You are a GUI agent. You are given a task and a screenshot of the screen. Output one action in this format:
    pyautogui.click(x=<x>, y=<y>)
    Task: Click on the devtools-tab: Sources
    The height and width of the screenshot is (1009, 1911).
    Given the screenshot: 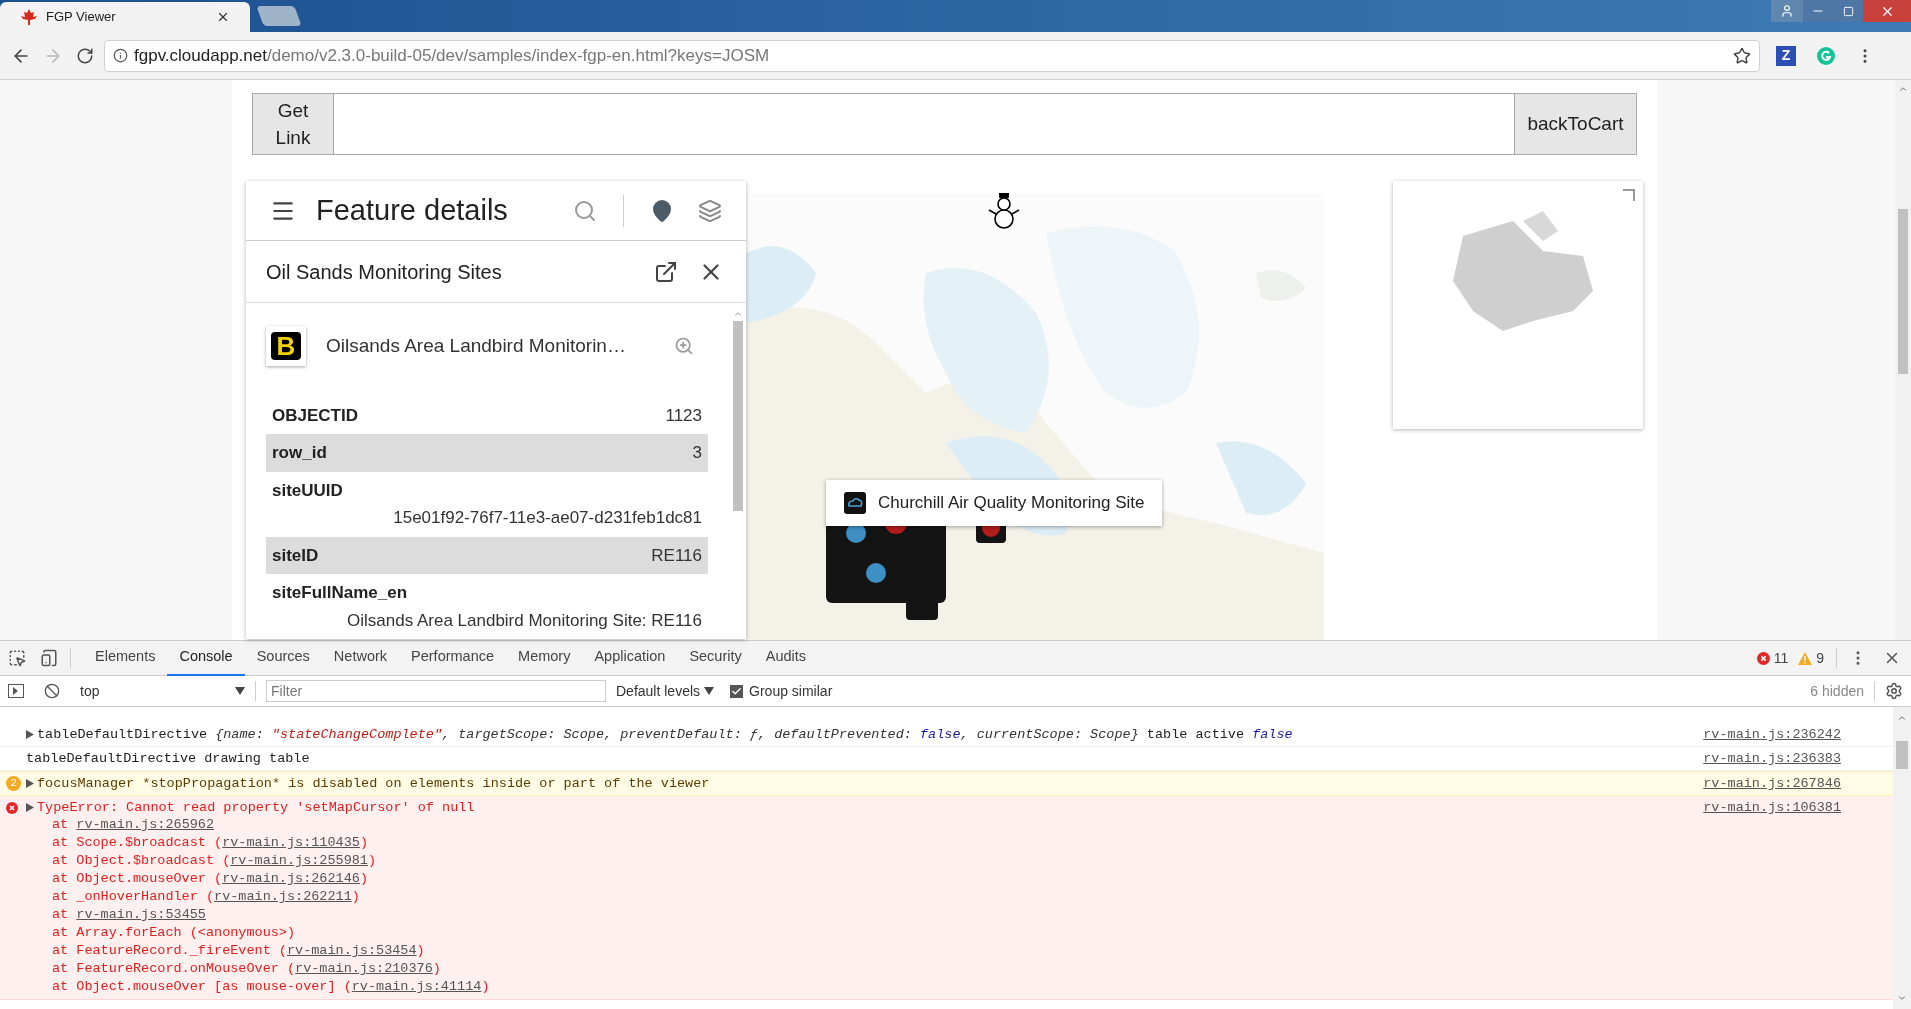 What is the action you would take?
    pyautogui.click(x=283, y=658)
    